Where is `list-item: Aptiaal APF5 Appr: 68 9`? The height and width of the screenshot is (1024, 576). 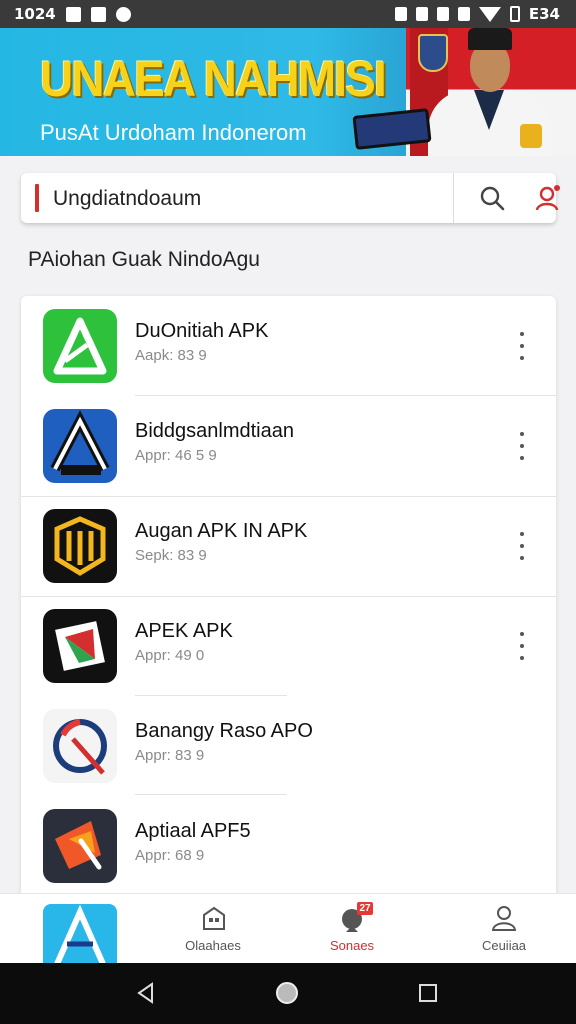
list-item: Aptiaal APF5 Appr: 68 9 is located at coordinates (288, 846).